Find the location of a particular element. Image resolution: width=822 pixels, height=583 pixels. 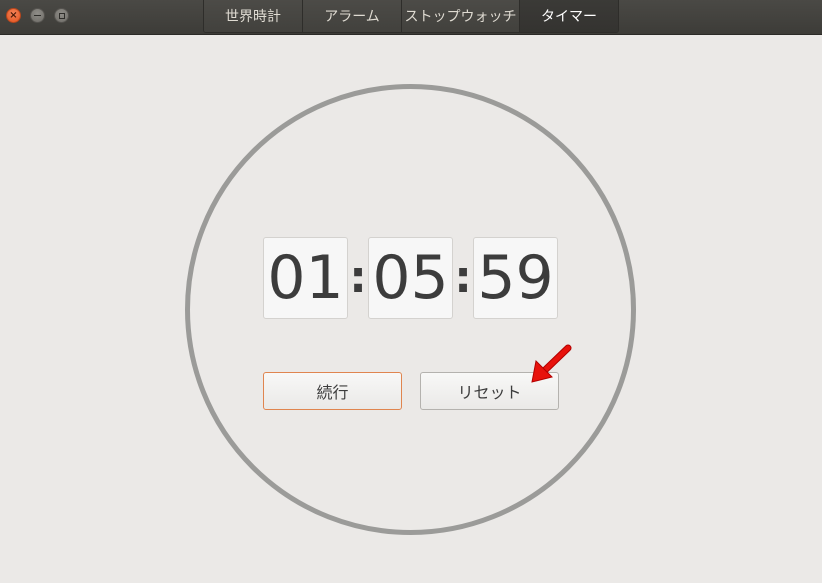

resume-button: 続行 is located at coordinates (332, 391).